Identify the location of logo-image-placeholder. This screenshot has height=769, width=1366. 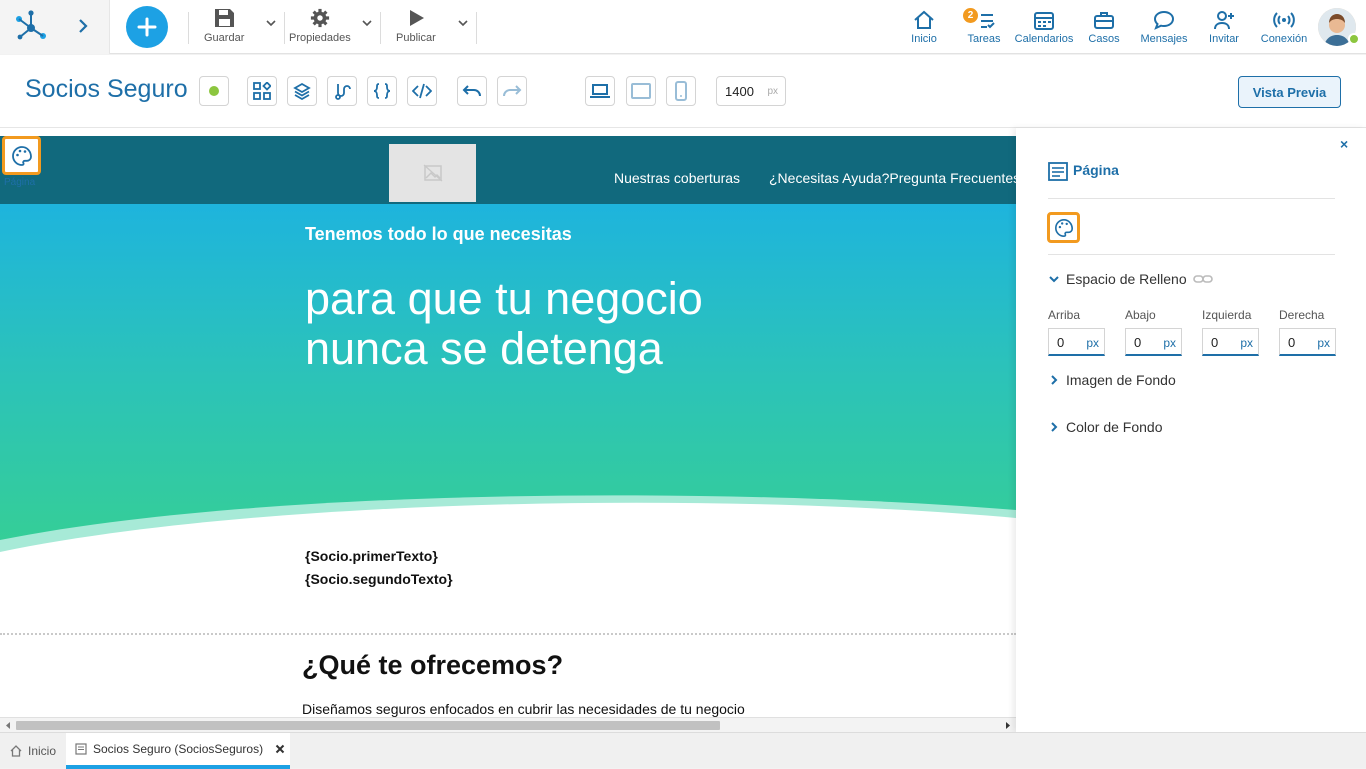
(432, 173).